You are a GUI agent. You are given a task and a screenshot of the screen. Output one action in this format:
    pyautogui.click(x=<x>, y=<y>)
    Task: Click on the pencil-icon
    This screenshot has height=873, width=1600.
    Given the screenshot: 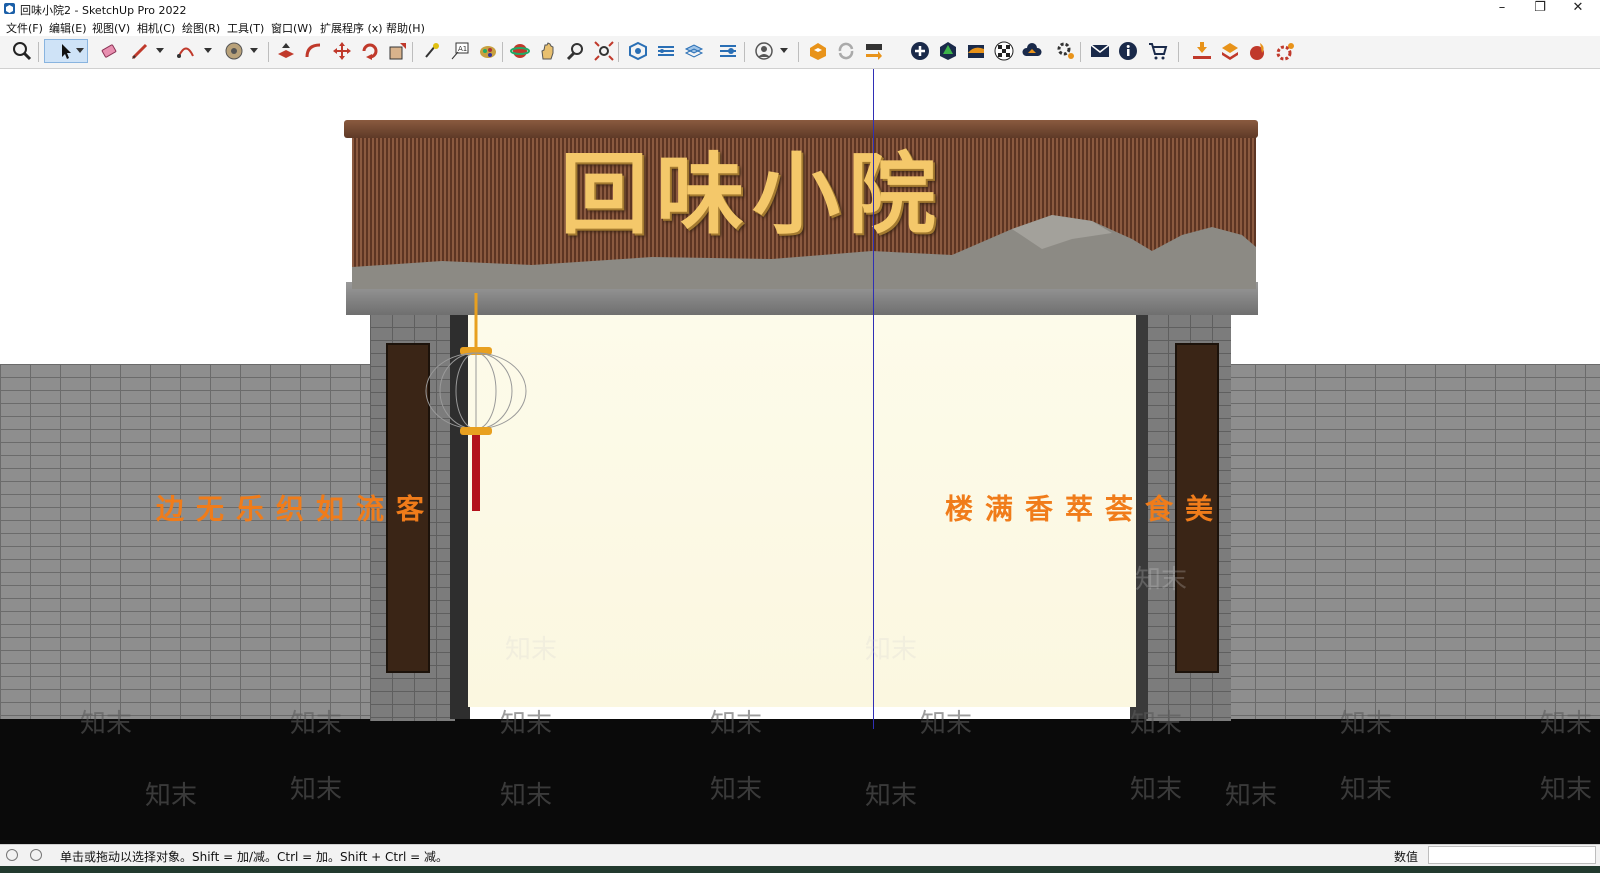 What is the action you would take?
    pyautogui.click(x=140, y=51)
    